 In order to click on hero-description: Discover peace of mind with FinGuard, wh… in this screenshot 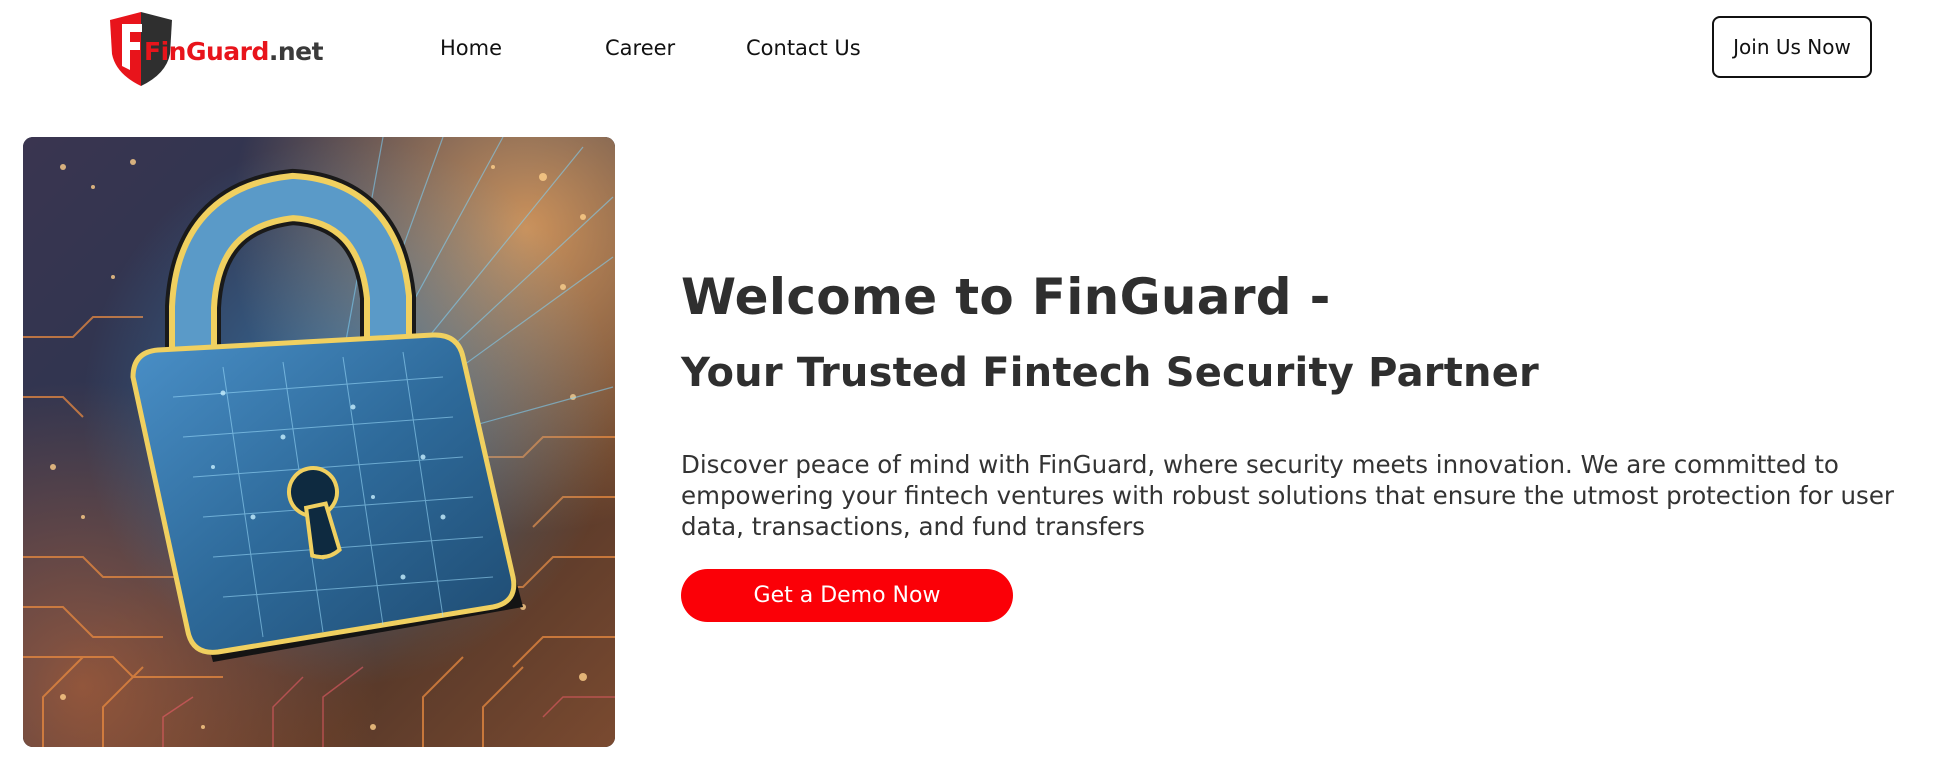, I will do `click(1287, 495)`.